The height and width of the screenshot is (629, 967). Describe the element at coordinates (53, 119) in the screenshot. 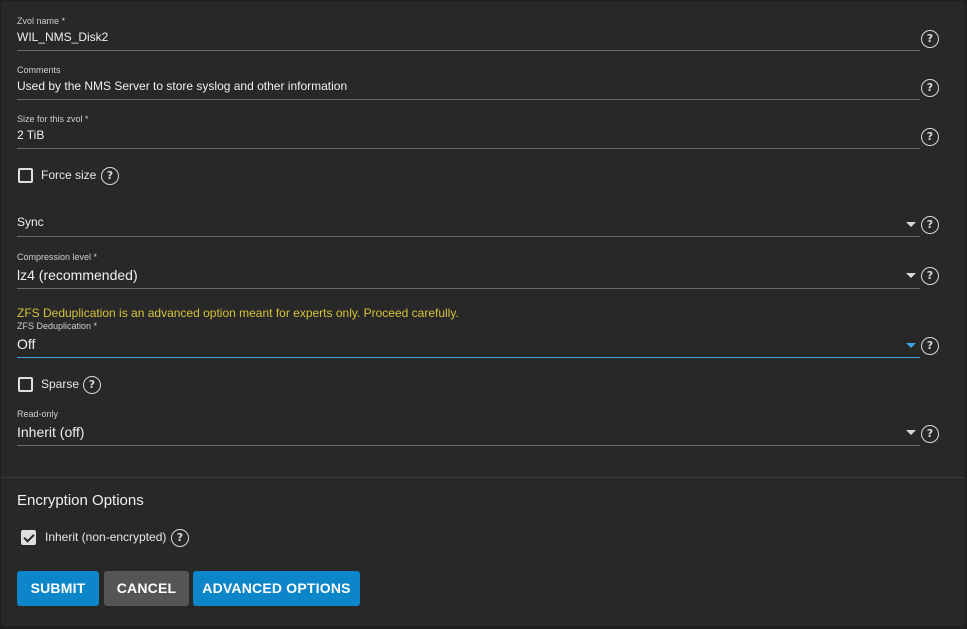

I see `size-label: Size for this zvol *` at that location.